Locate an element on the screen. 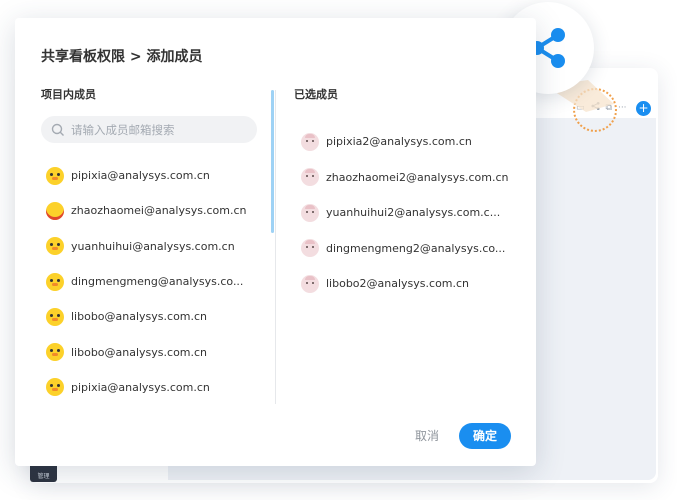 This screenshot has height=500, width=677. selected-members-heading: 已选成员 is located at coordinates (316, 94).